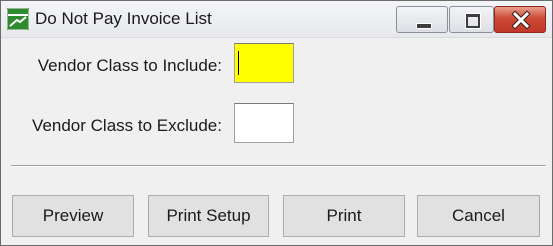 Image resolution: width=553 pixels, height=246 pixels. What do you see at coordinates (264, 123) in the screenshot?
I see `exclude-vendor-class-input` at bounding box center [264, 123].